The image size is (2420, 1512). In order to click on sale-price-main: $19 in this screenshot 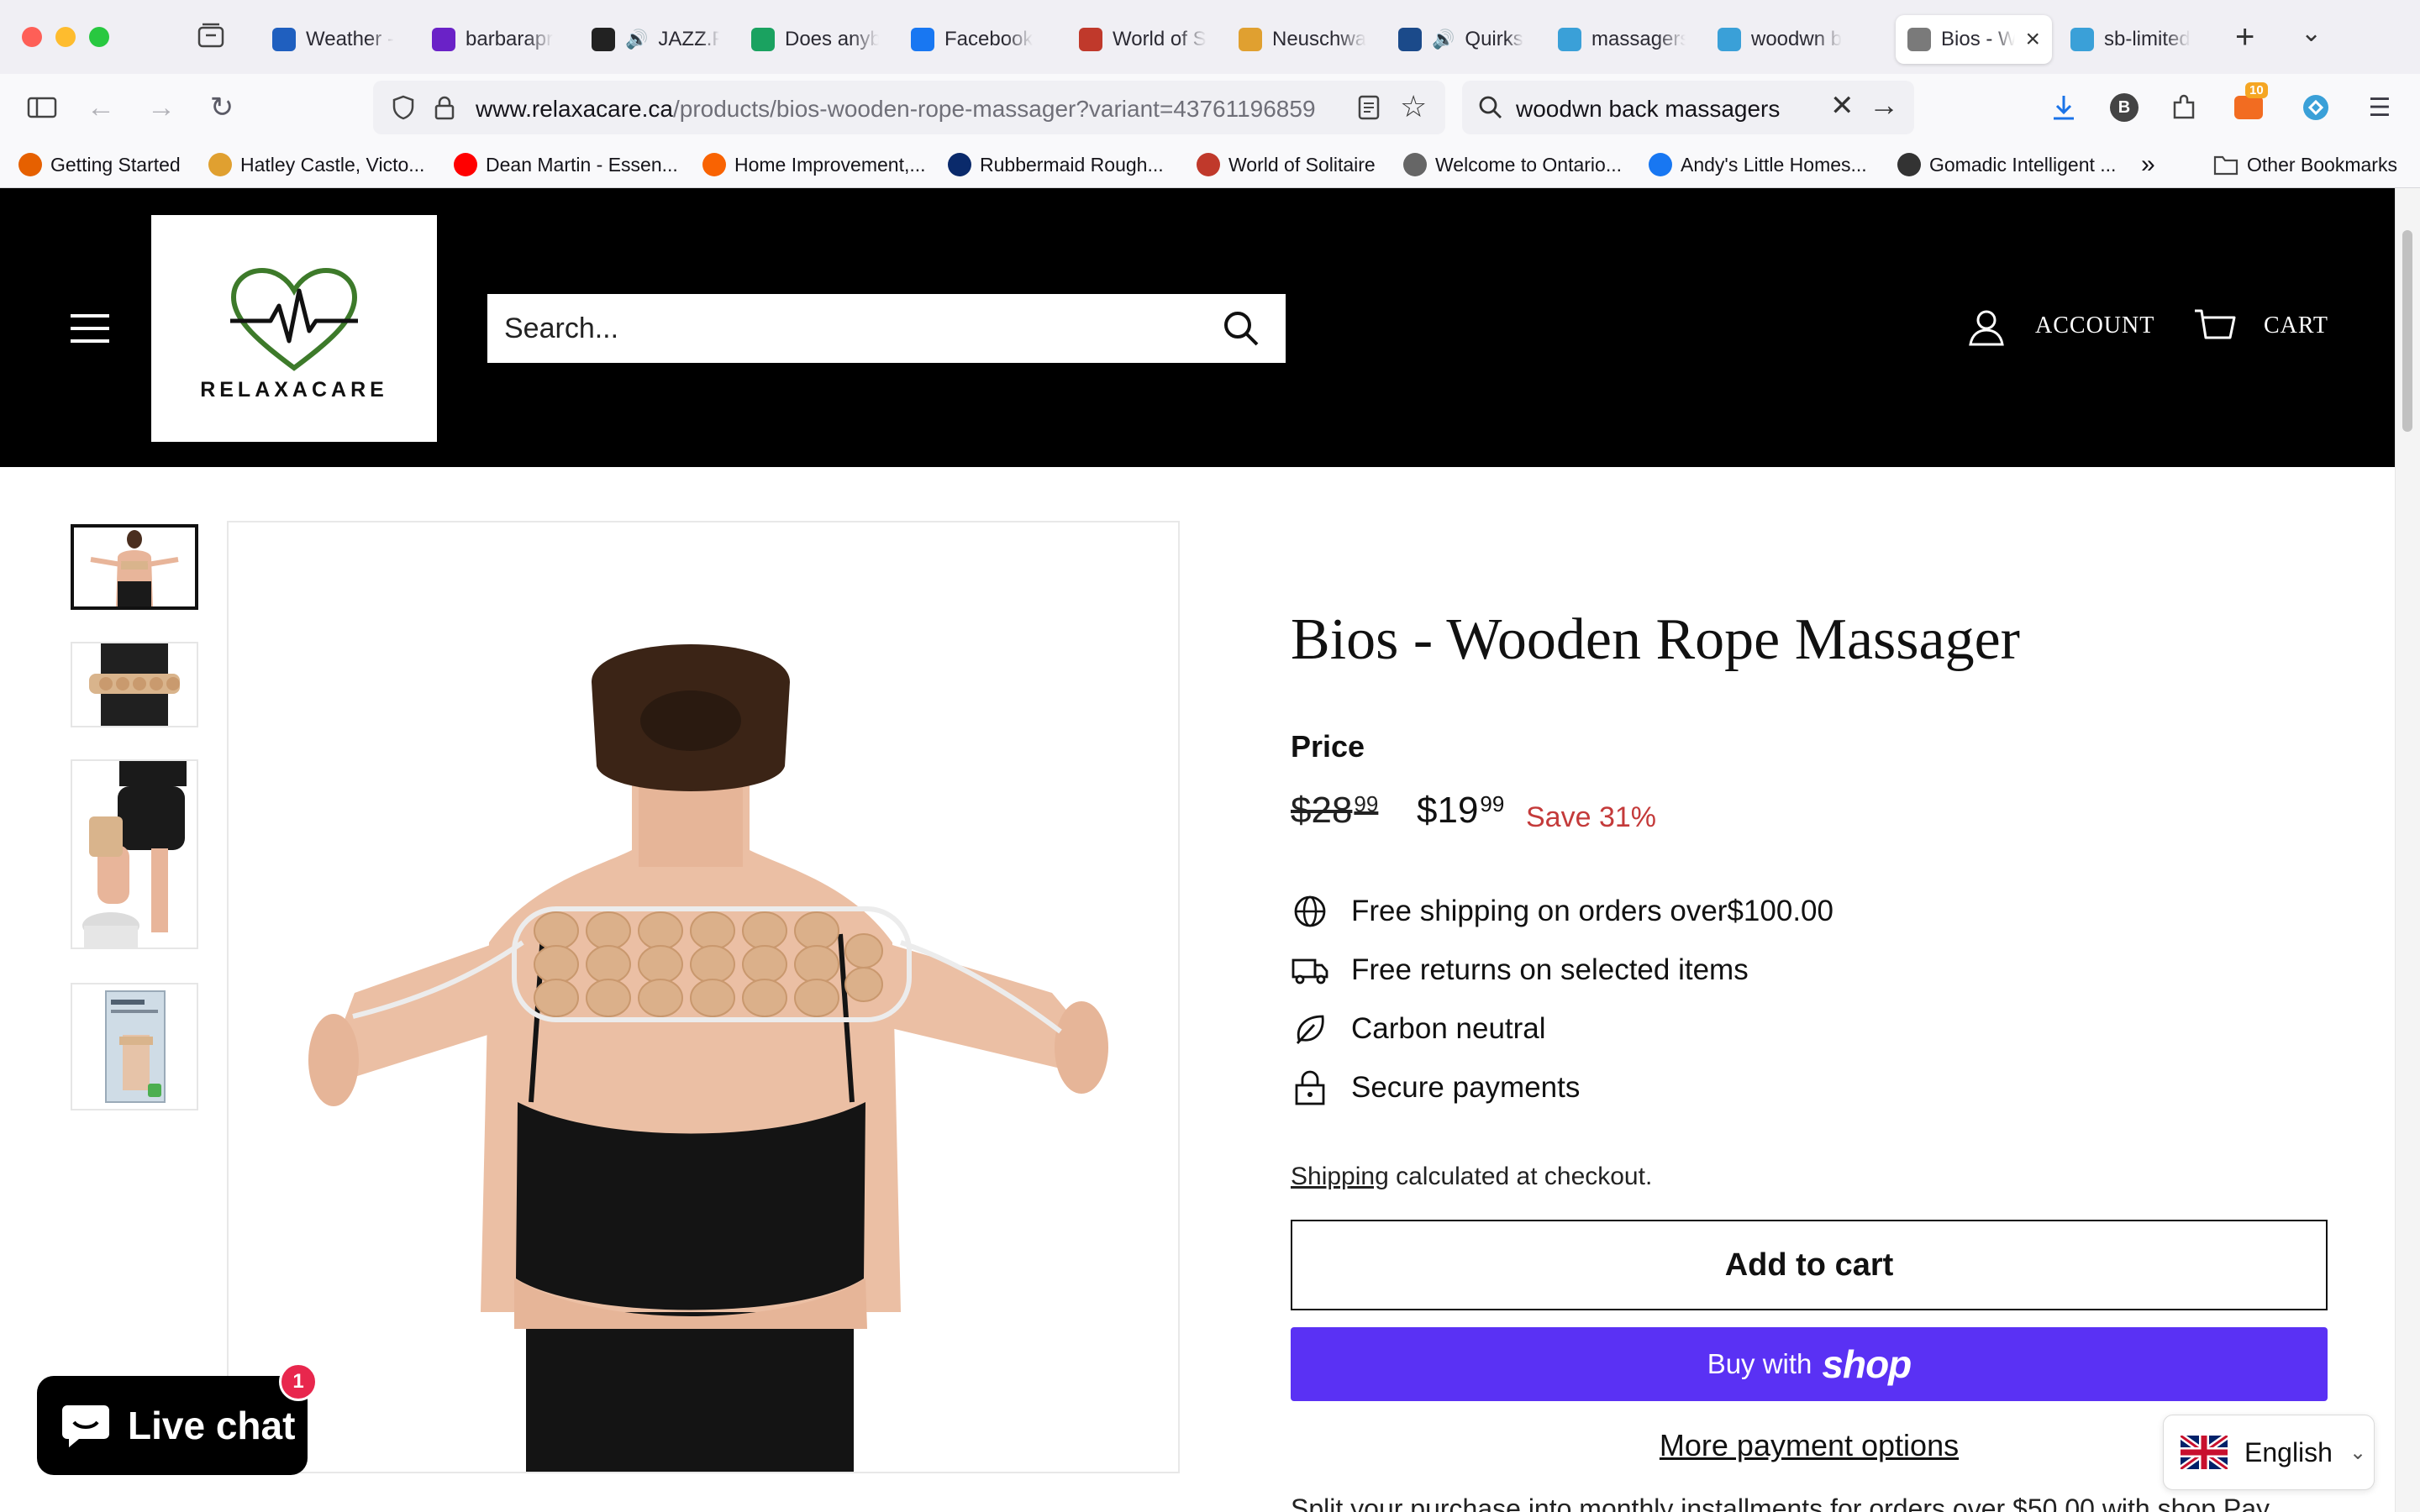, I will do `click(1448, 810)`.